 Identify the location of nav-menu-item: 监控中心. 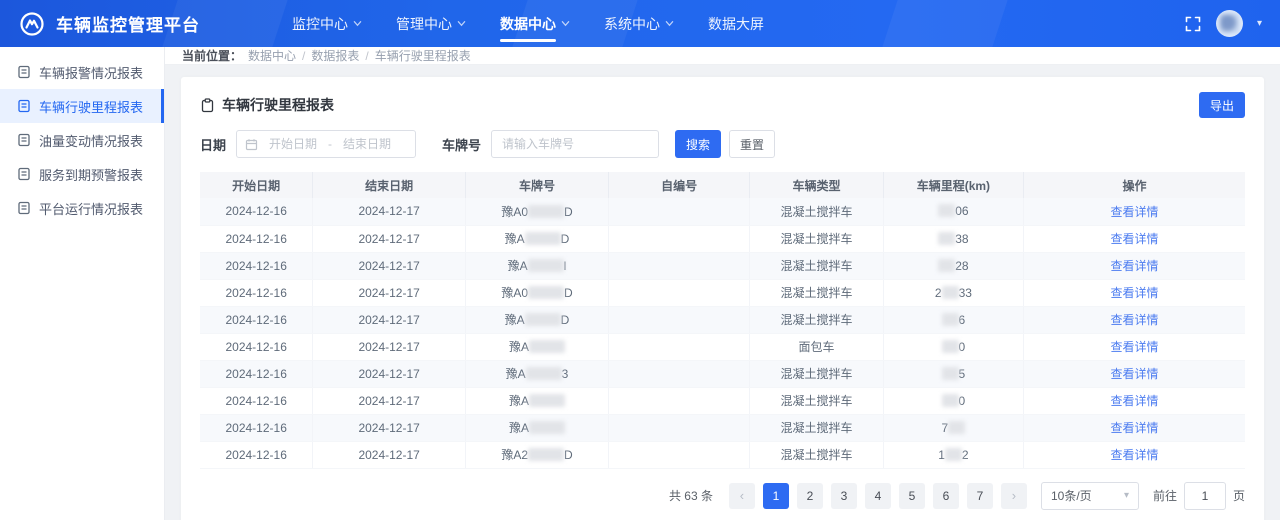
(327, 23).